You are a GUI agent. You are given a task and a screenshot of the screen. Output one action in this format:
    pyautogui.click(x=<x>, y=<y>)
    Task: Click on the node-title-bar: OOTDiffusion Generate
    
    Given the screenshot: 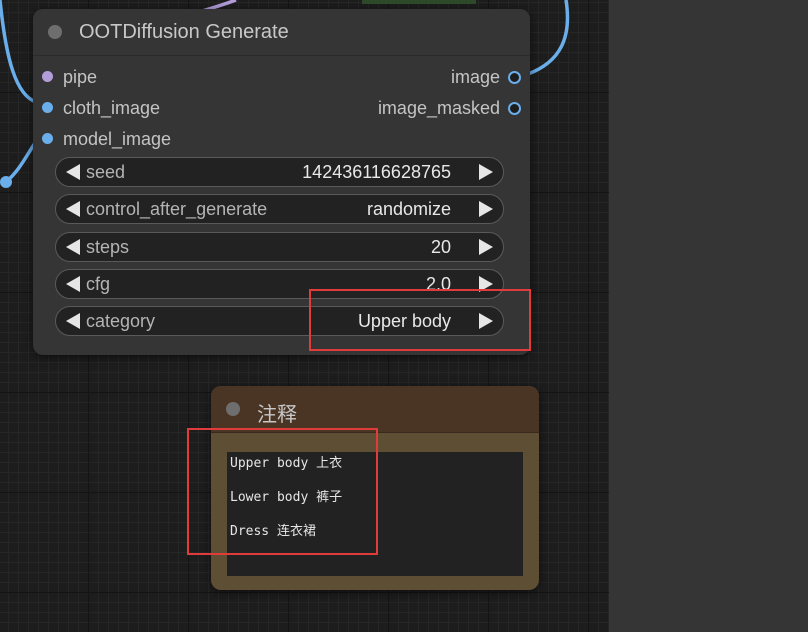 What is the action you would take?
    pyautogui.click(x=281, y=32)
    